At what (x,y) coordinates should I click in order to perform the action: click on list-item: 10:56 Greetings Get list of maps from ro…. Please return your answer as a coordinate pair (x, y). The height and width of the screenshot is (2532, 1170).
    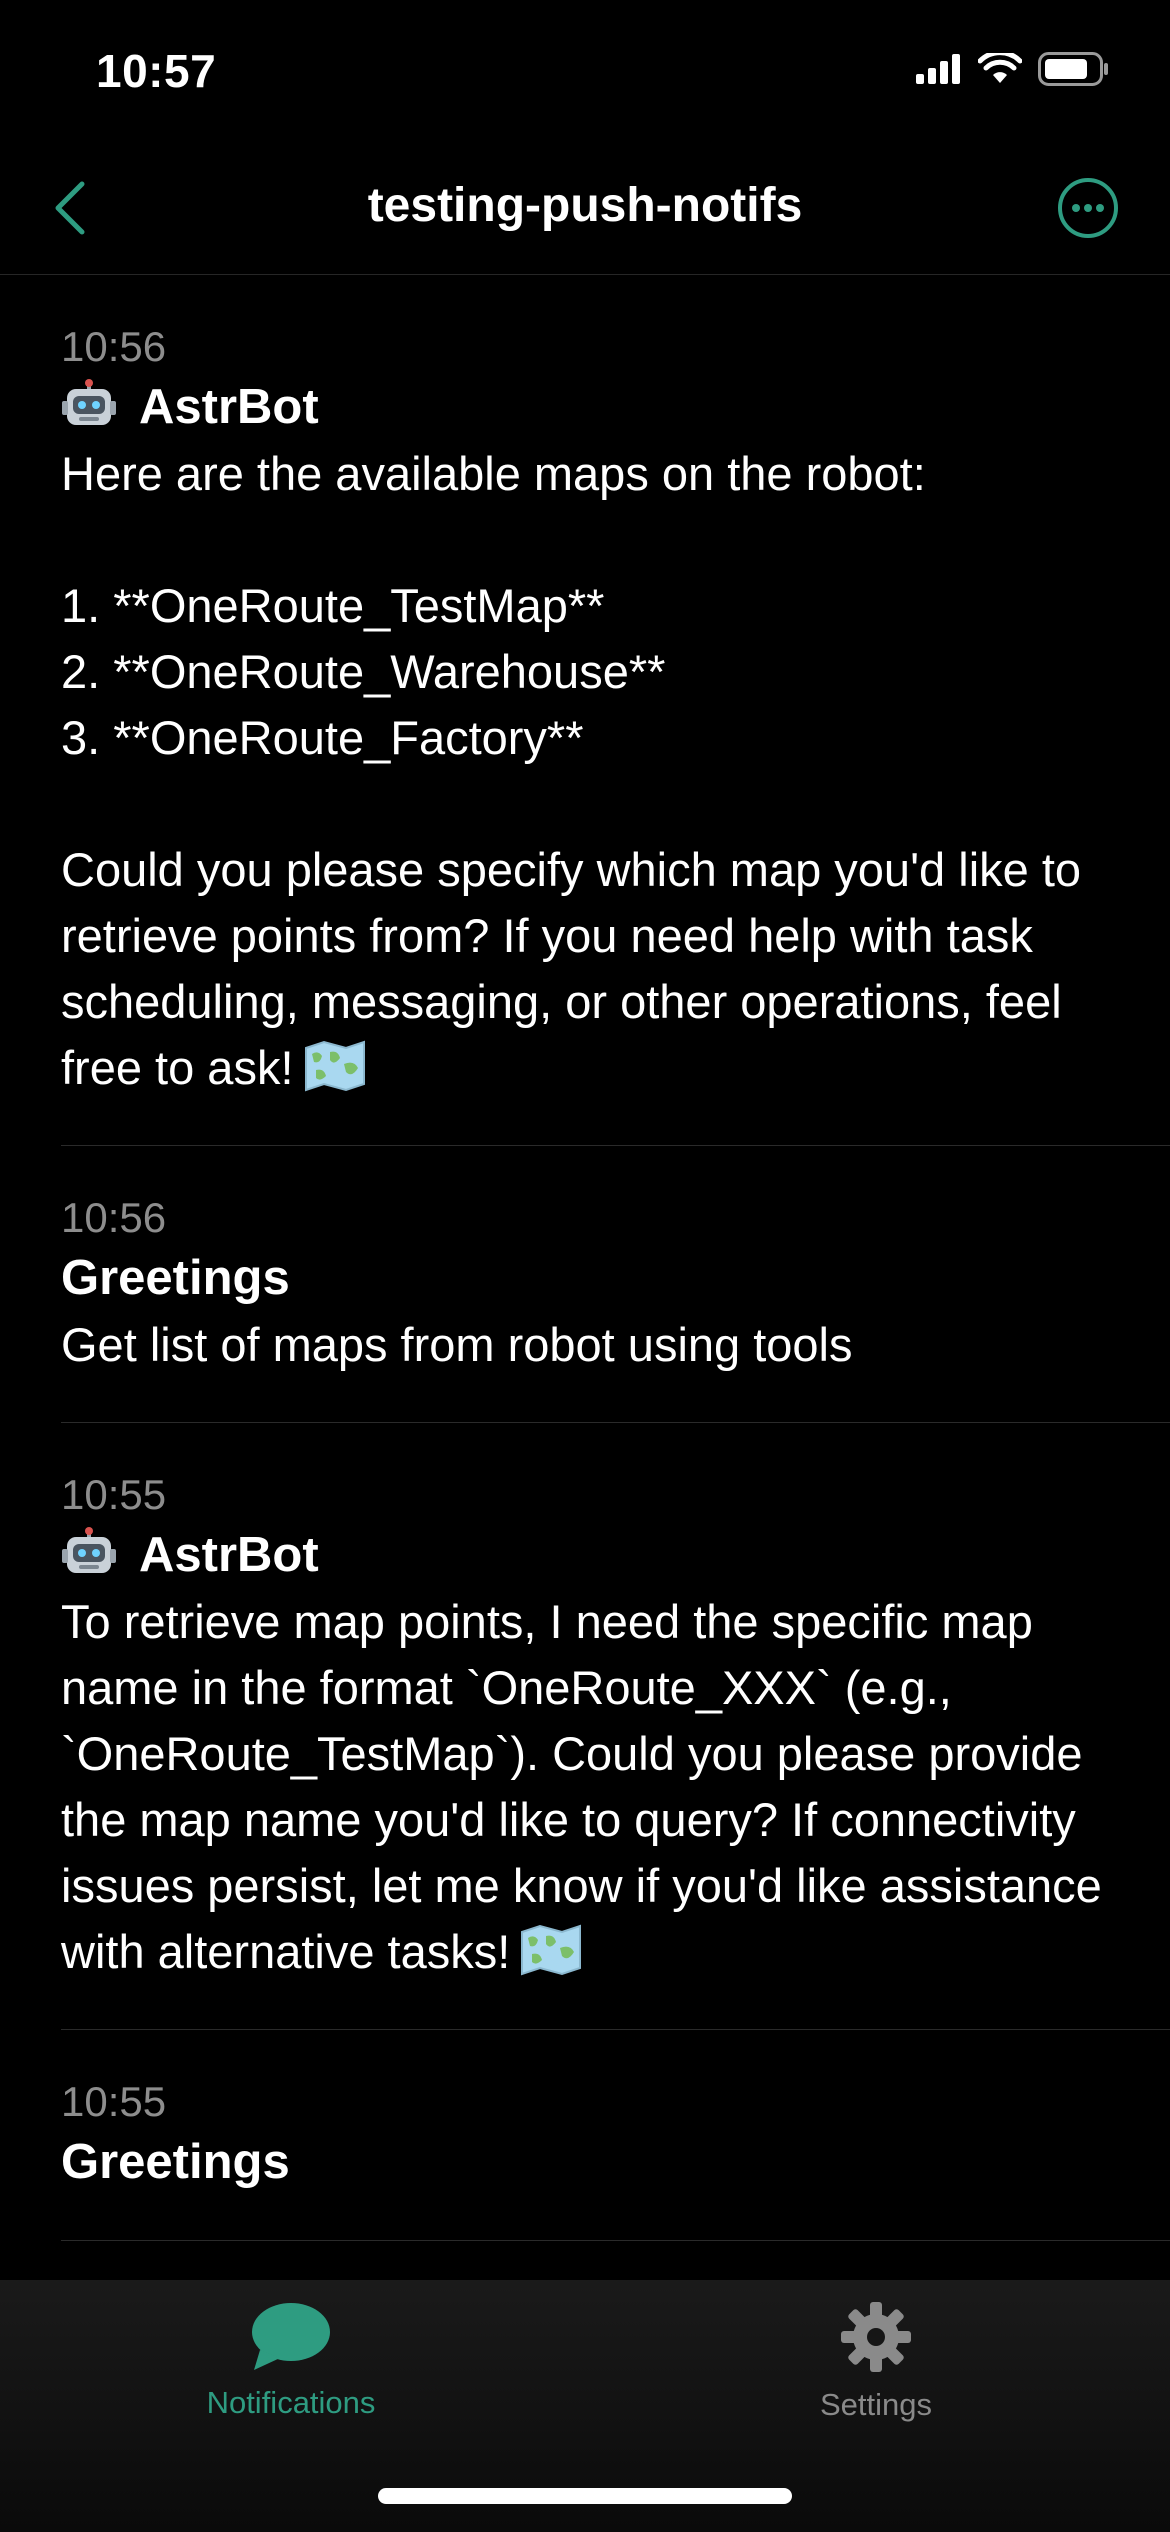
    Looking at the image, I should click on (615, 1284).